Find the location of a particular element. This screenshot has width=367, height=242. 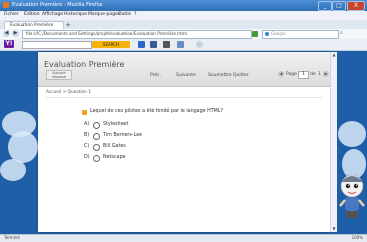

tab-bar: Évaluation Première + is located at coordinates (183, 25).